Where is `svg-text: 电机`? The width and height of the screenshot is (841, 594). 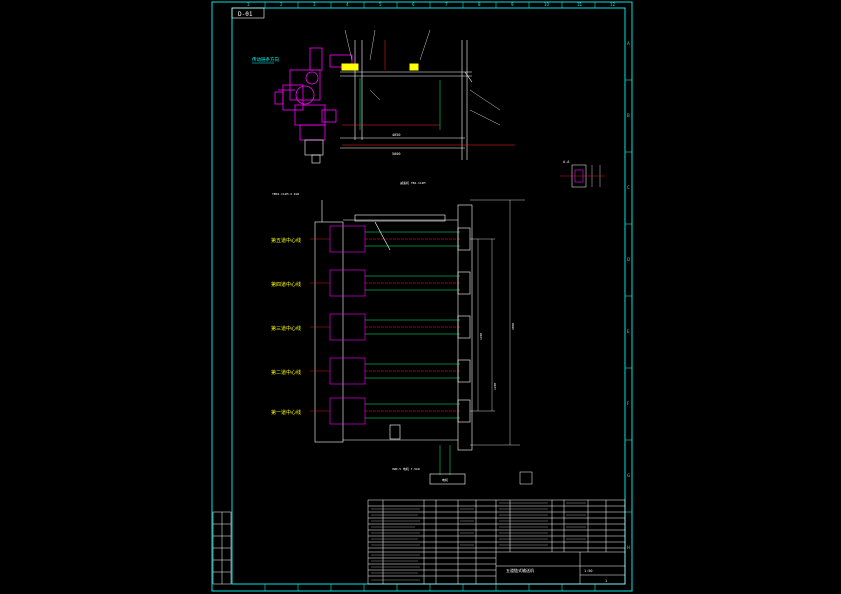 svg-text: 电机 is located at coordinates (445, 479).